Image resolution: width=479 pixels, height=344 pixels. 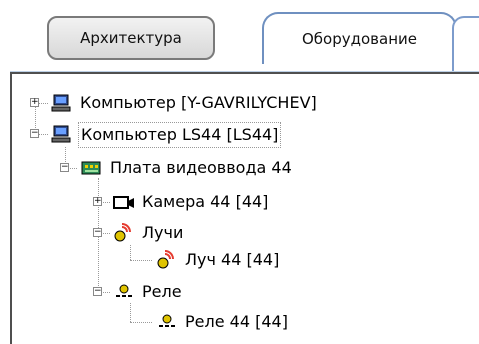 What do you see at coordinates (236, 321) in the screenshot?
I see `tree-item-label: Реле 44 [44]` at bounding box center [236, 321].